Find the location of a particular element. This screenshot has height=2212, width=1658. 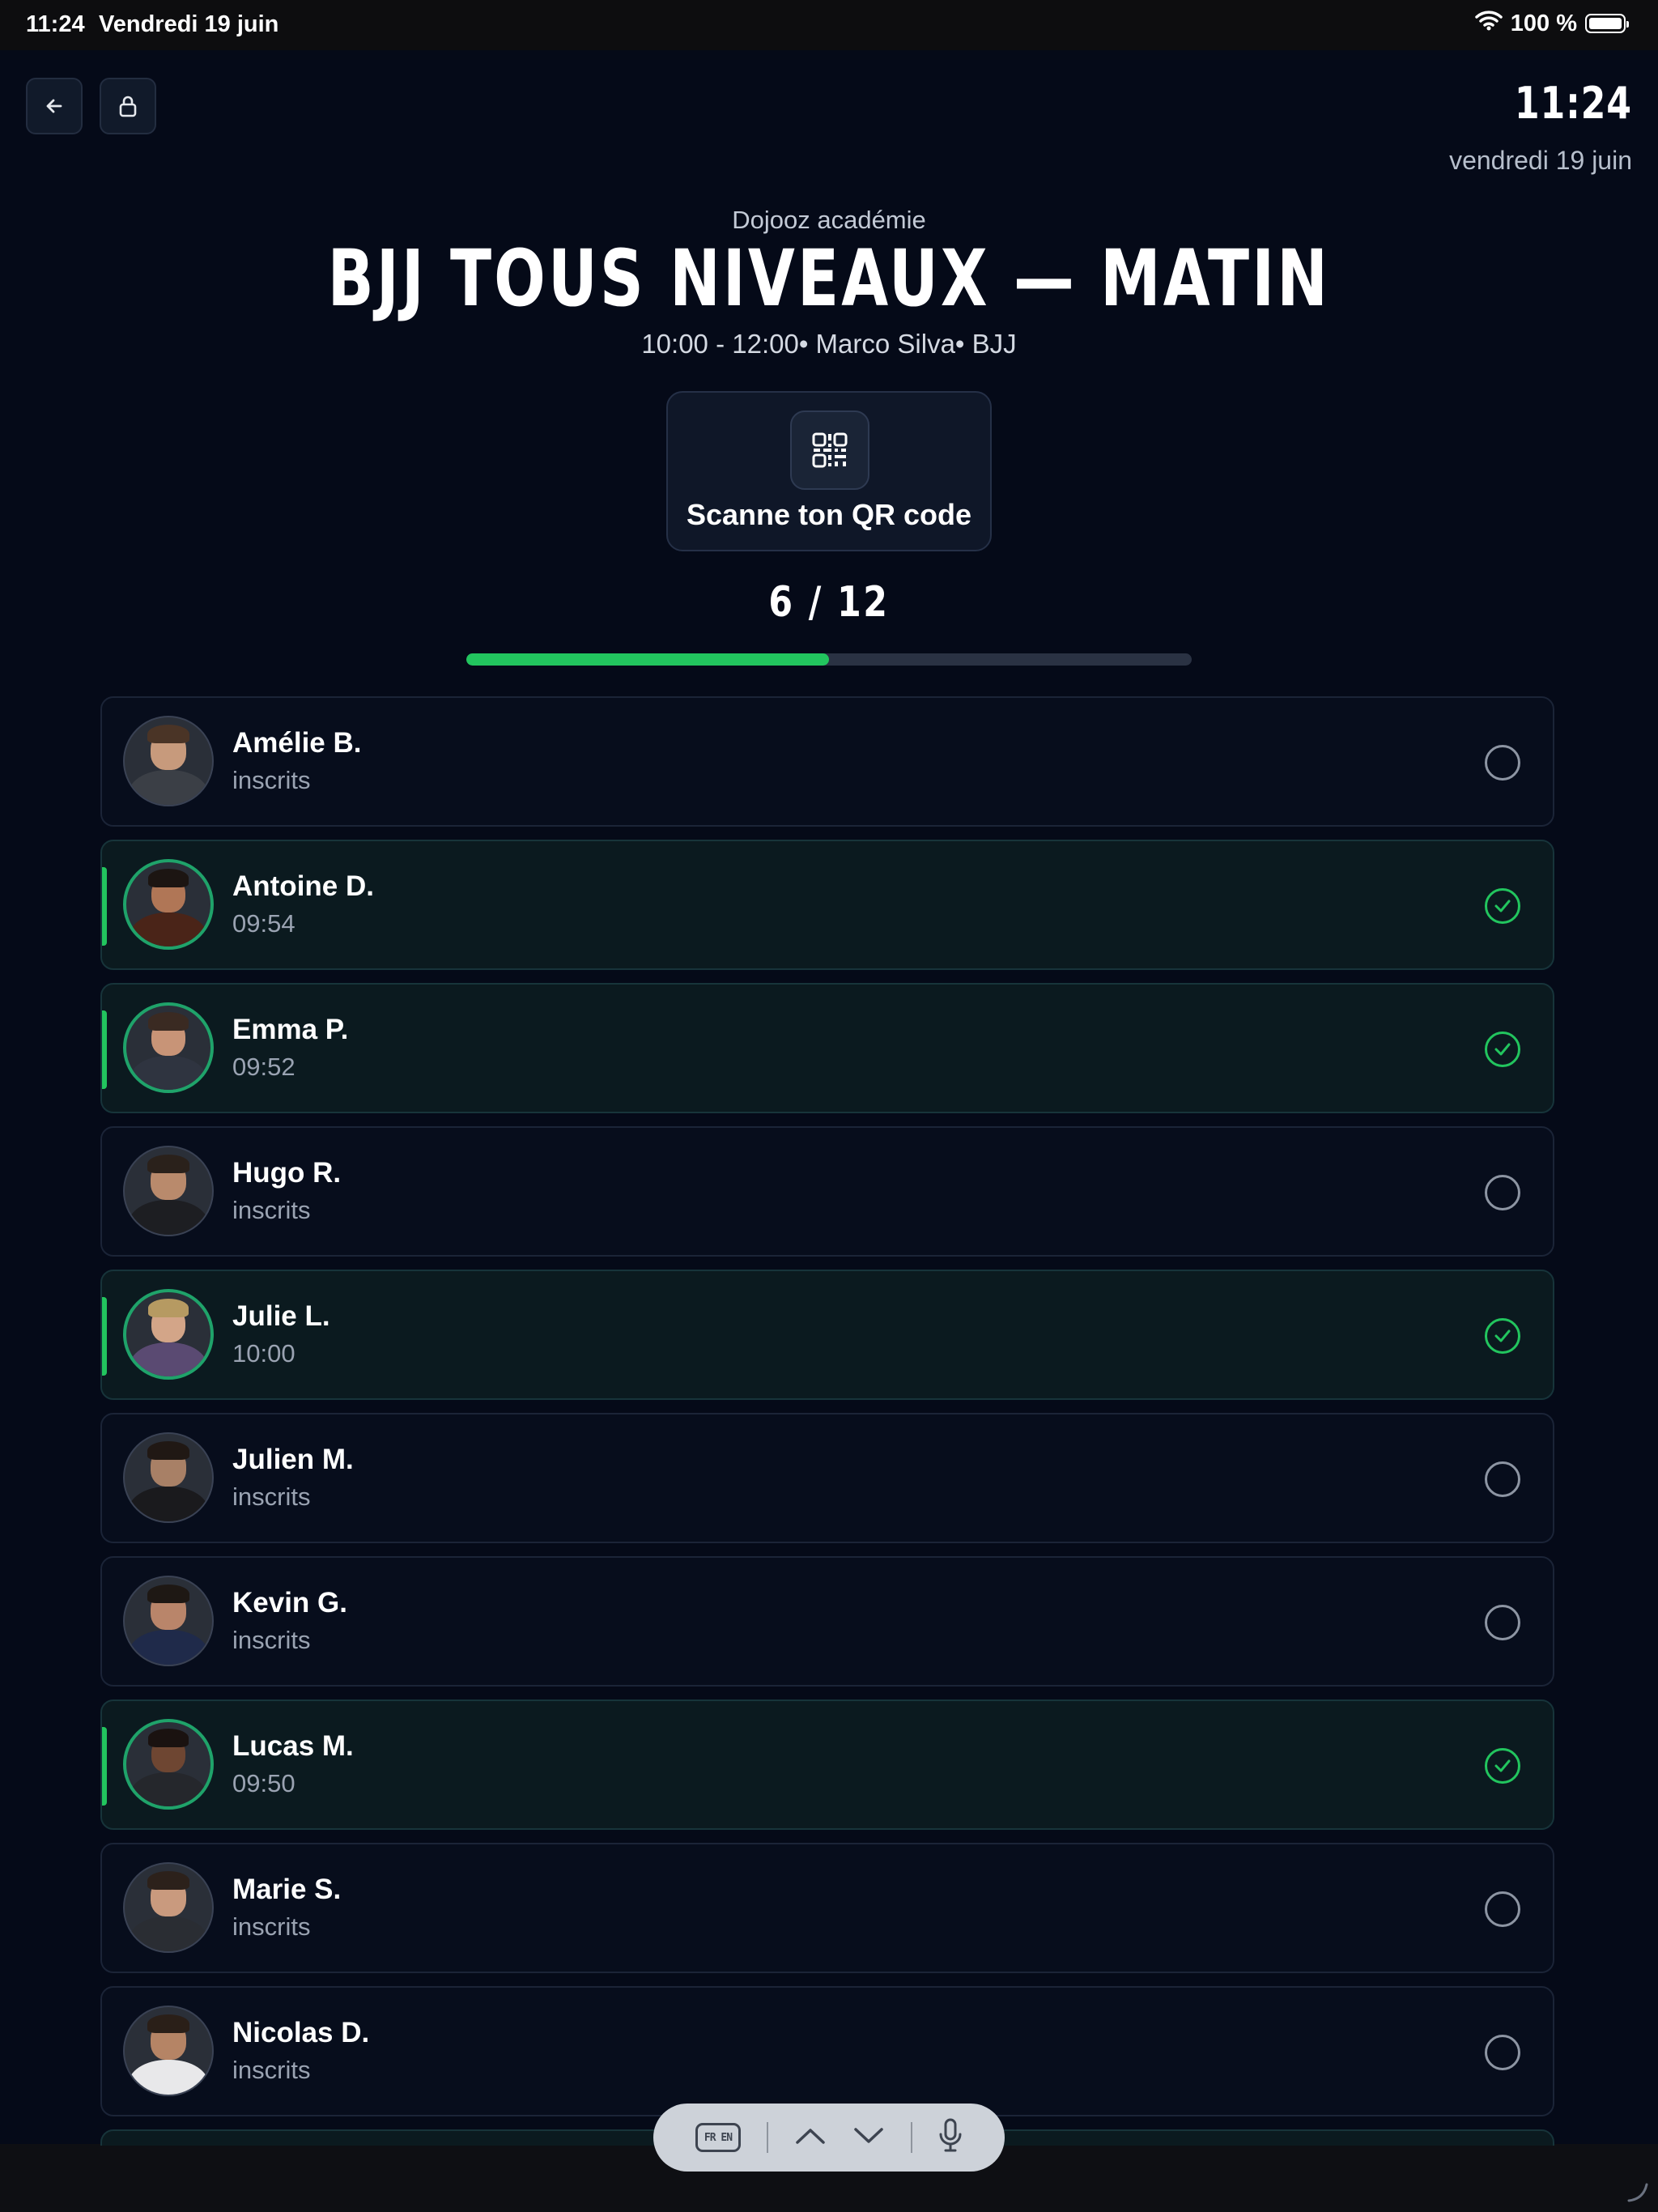

qr-icon-box is located at coordinates (829, 450).